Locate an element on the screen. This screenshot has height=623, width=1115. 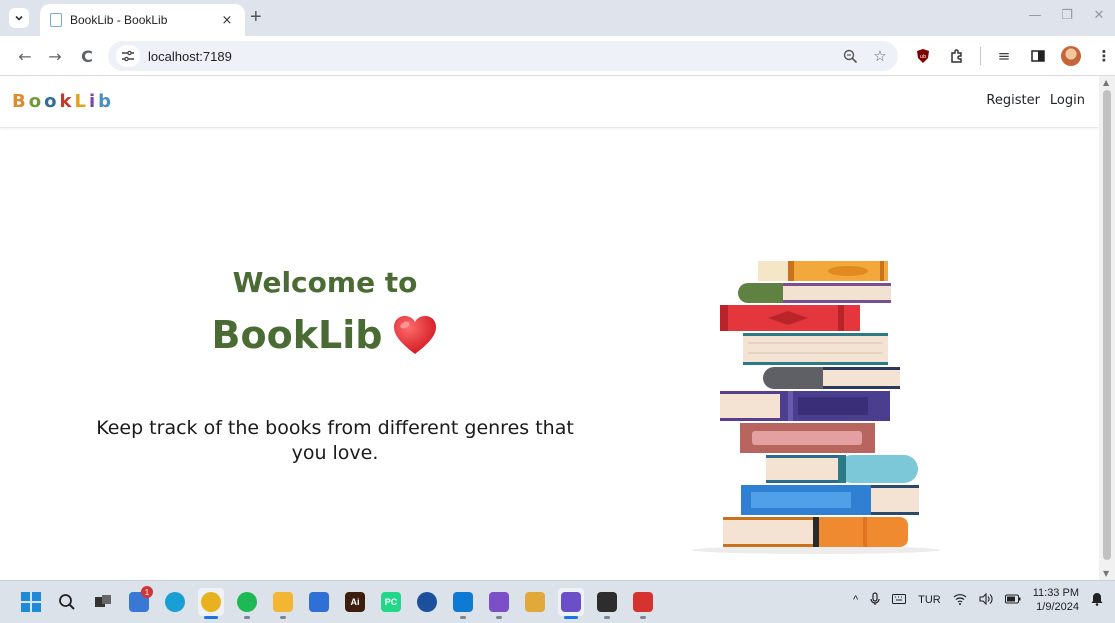
taskbar-app-app-round is located at coordinates (427, 602).